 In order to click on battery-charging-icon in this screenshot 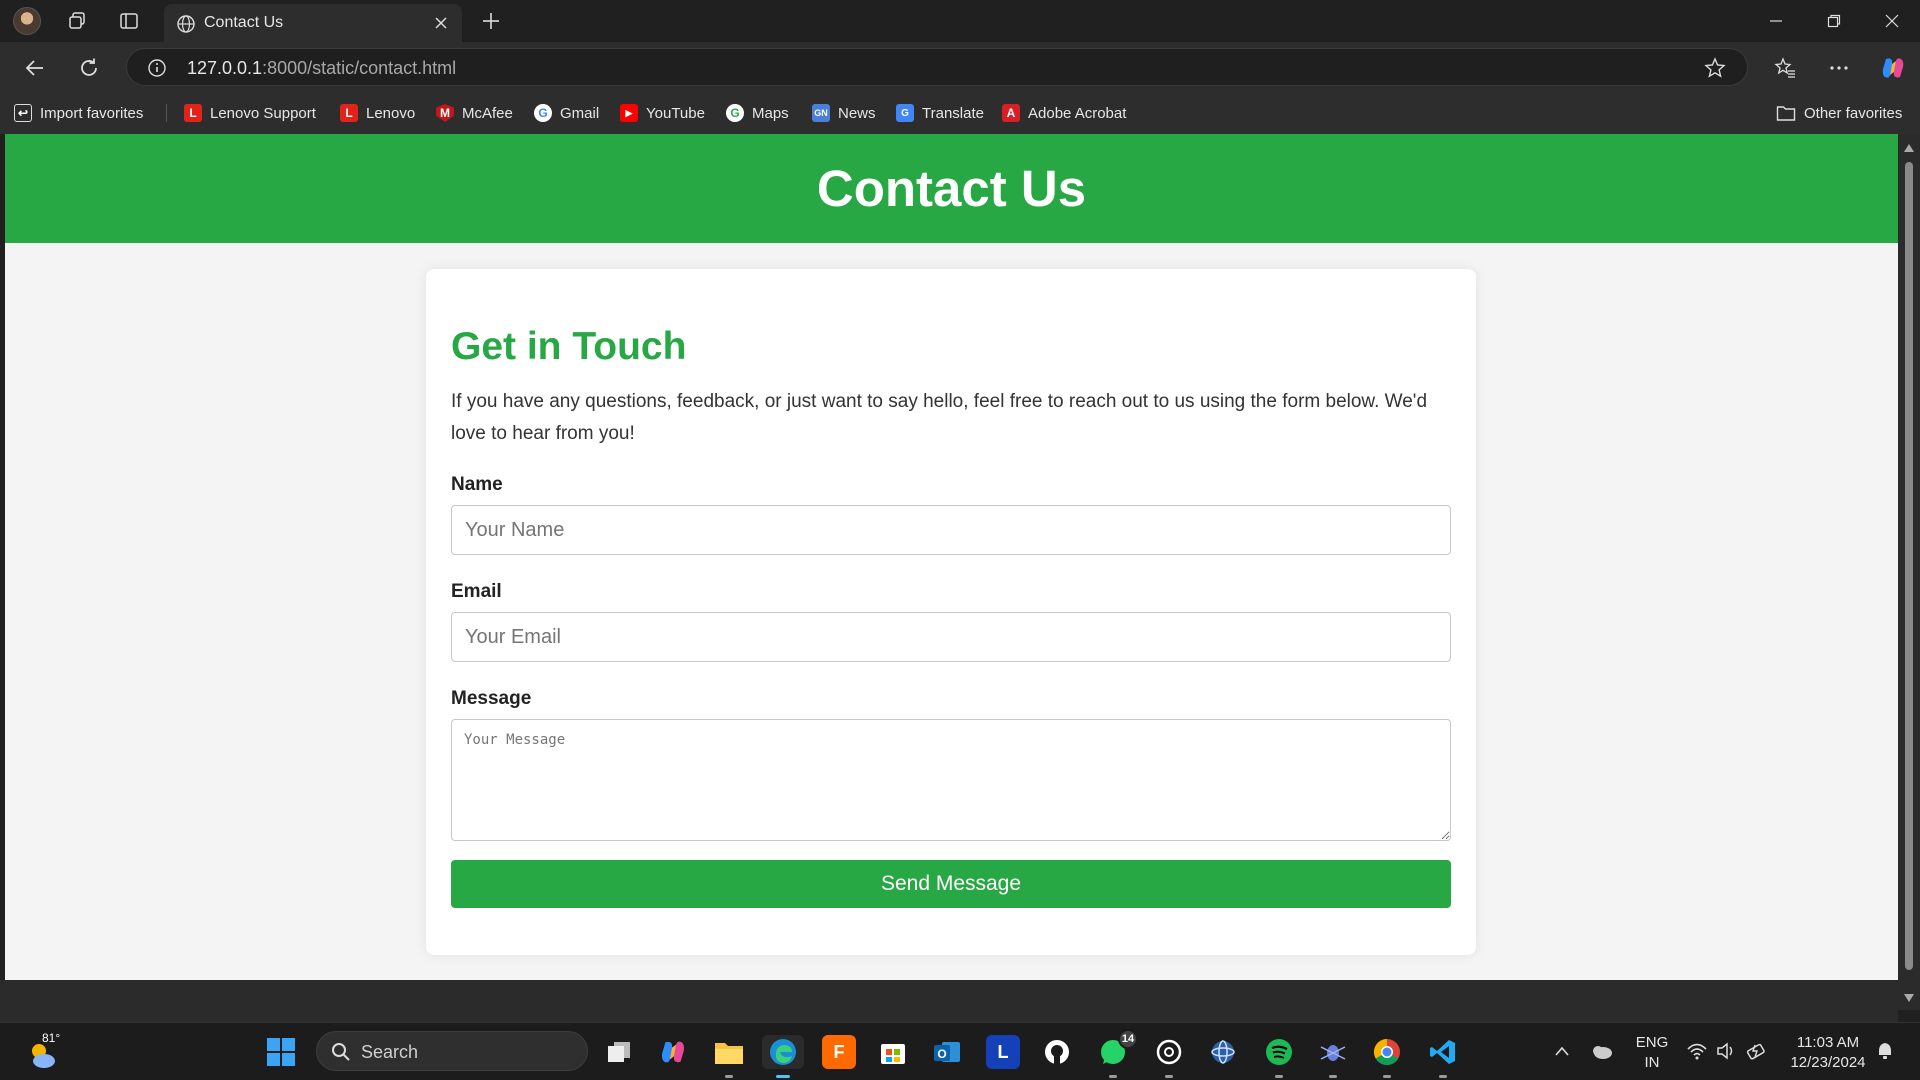, I will do `click(1757, 1051)`.